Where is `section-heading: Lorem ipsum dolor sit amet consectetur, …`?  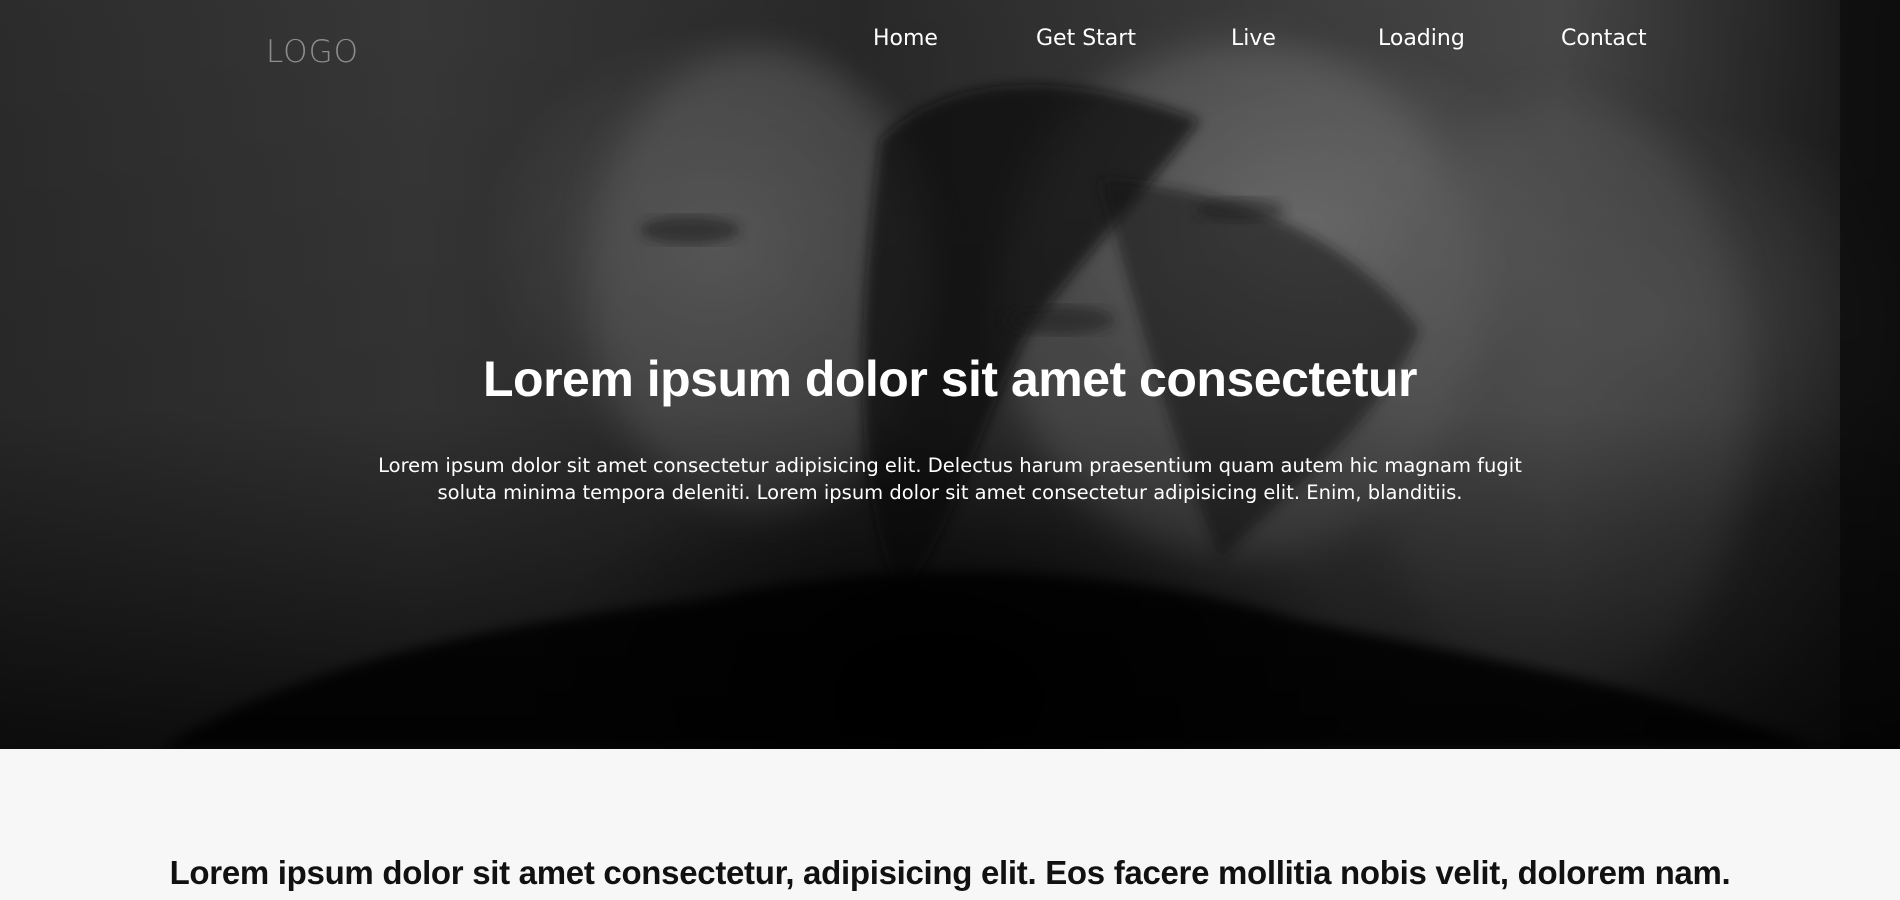 section-heading: Lorem ipsum dolor sit amet consectetur, … is located at coordinates (950, 872).